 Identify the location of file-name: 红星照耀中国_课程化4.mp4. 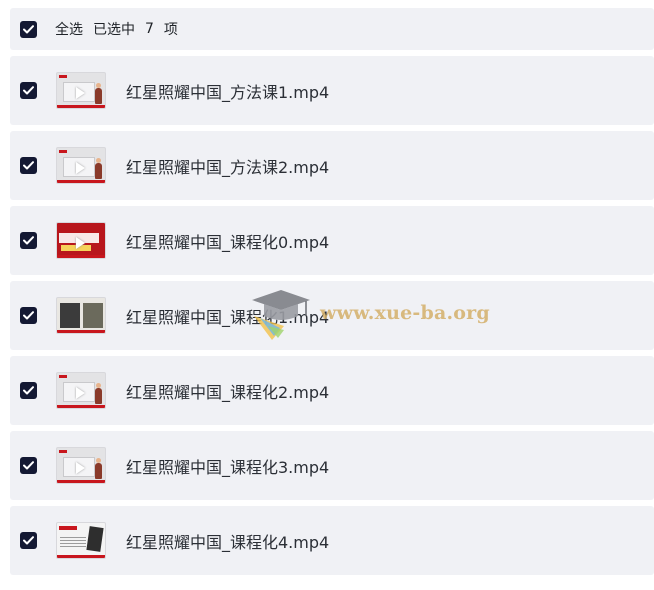
(227, 541).